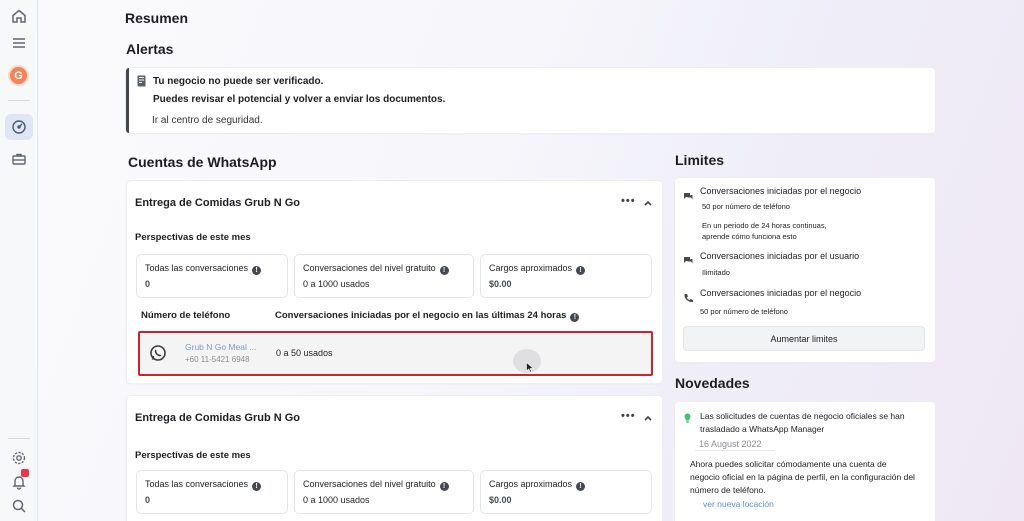  Describe the element at coordinates (530, 367) in the screenshot. I see `mouse-cursor-icon` at that location.